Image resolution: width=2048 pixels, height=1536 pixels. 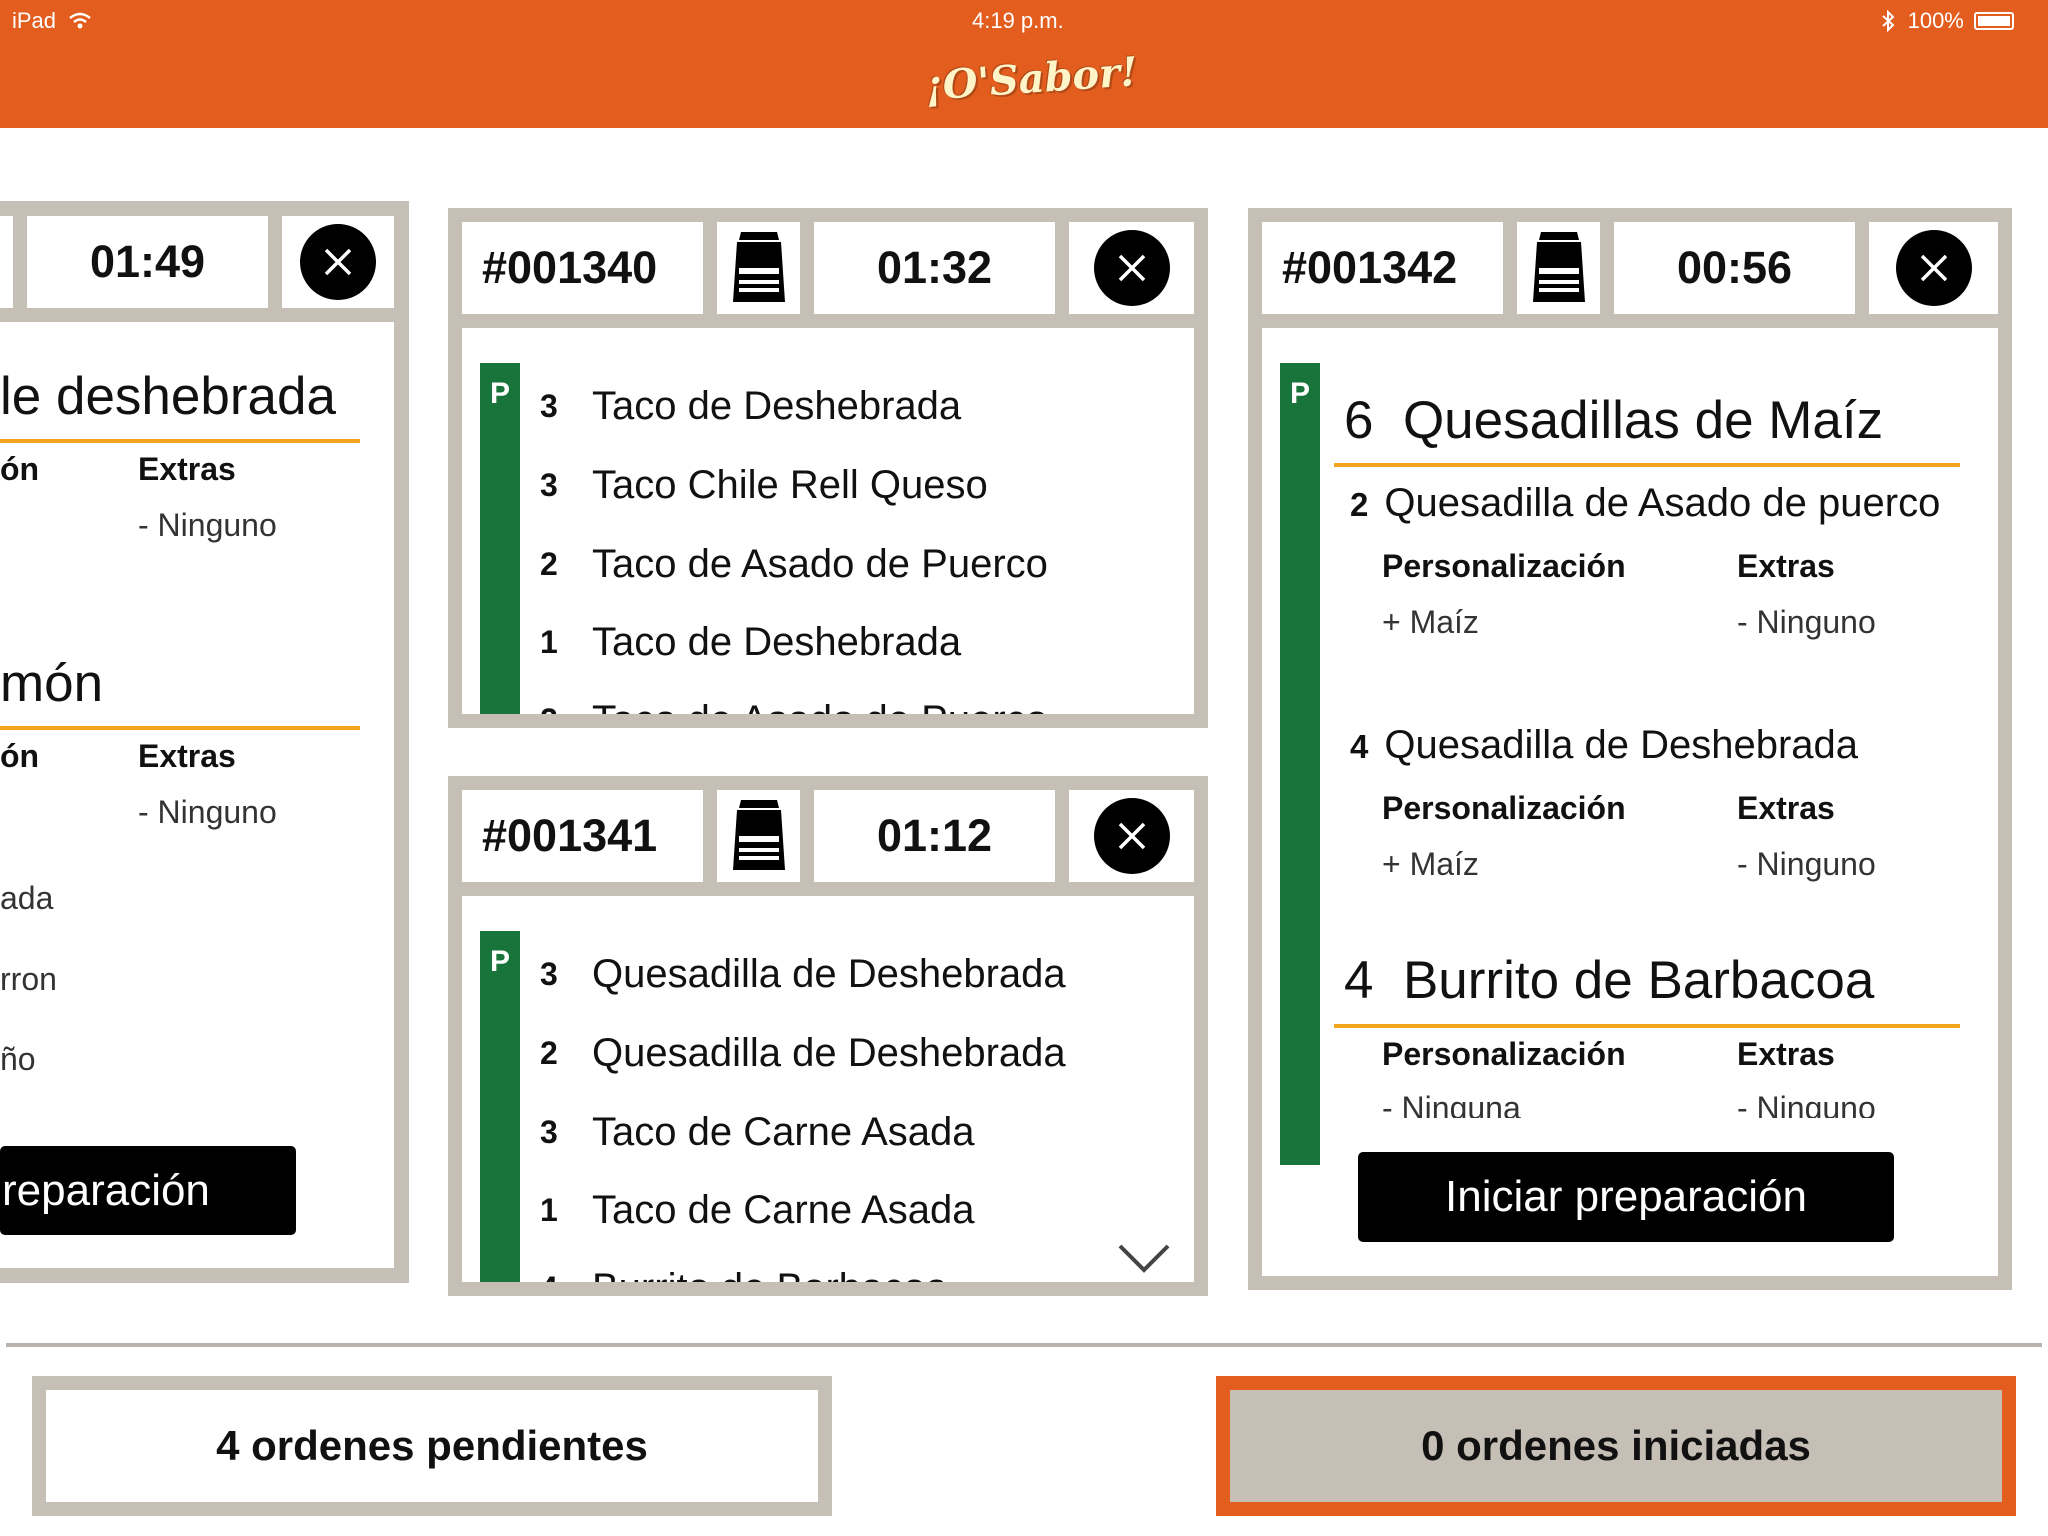 What do you see at coordinates (27, 898) in the screenshot?
I see `custom-value: ada` at bounding box center [27, 898].